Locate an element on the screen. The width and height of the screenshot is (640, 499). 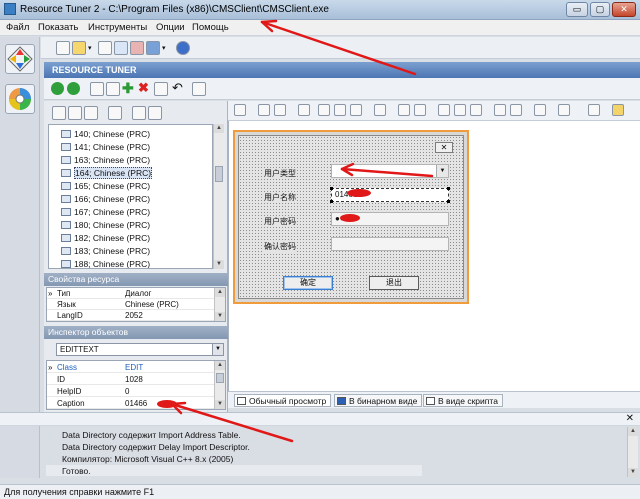
rename-icon is located at coordinates (161, 89).